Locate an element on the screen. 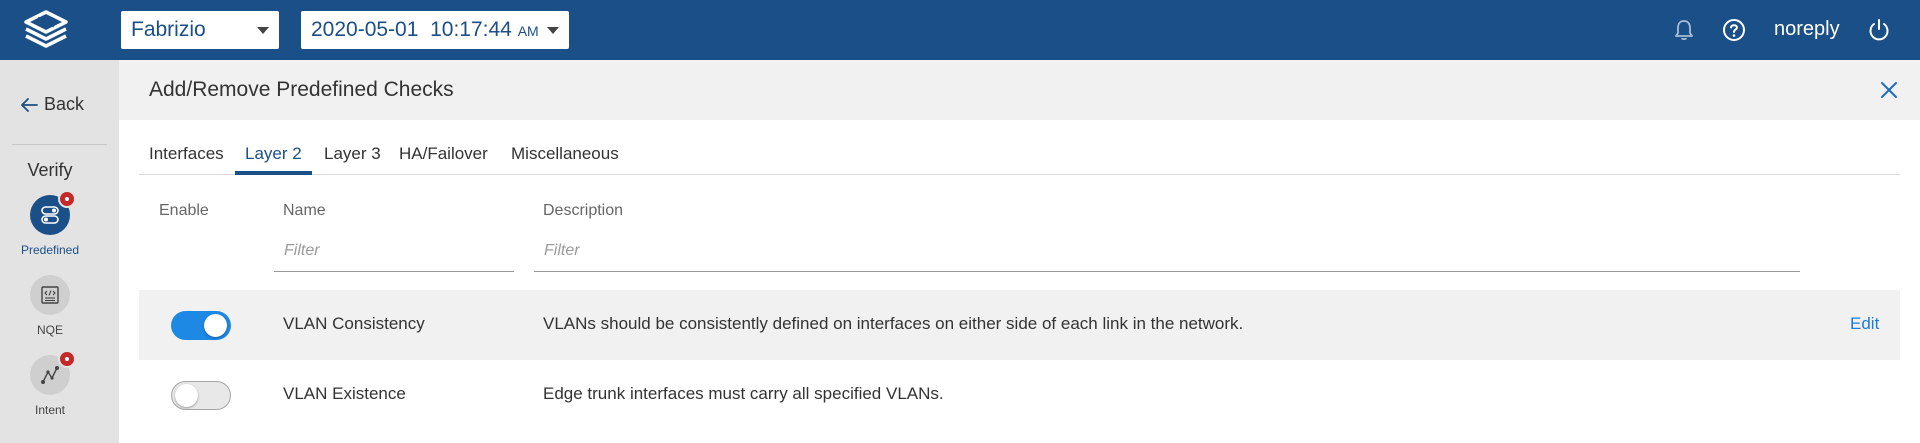  top-bar: Fabrizio 2020-05-01 10:17:44 AM noreply is located at coordinates (960, 30).